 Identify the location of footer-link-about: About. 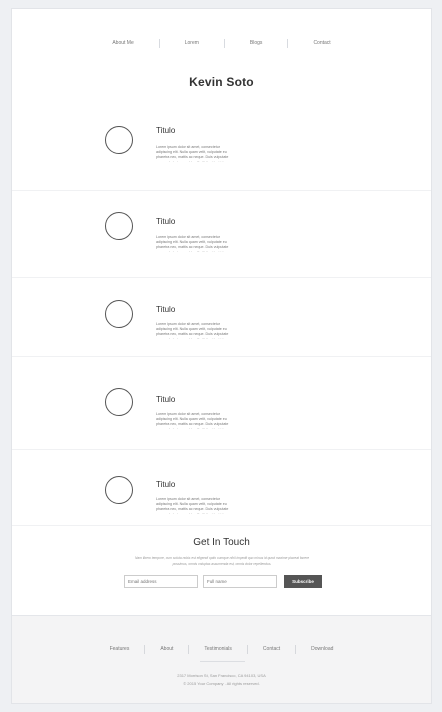
(166, 649).